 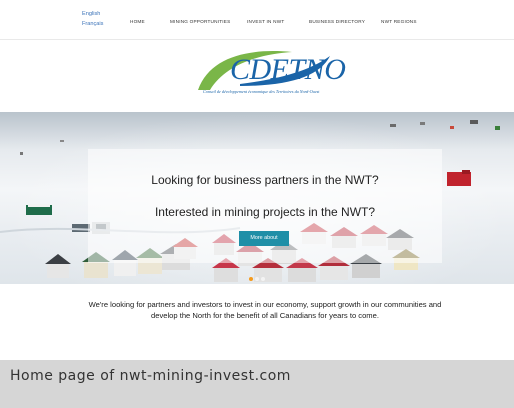 I want to click on nav-home-link: HOME, so click(x=137, y=21).